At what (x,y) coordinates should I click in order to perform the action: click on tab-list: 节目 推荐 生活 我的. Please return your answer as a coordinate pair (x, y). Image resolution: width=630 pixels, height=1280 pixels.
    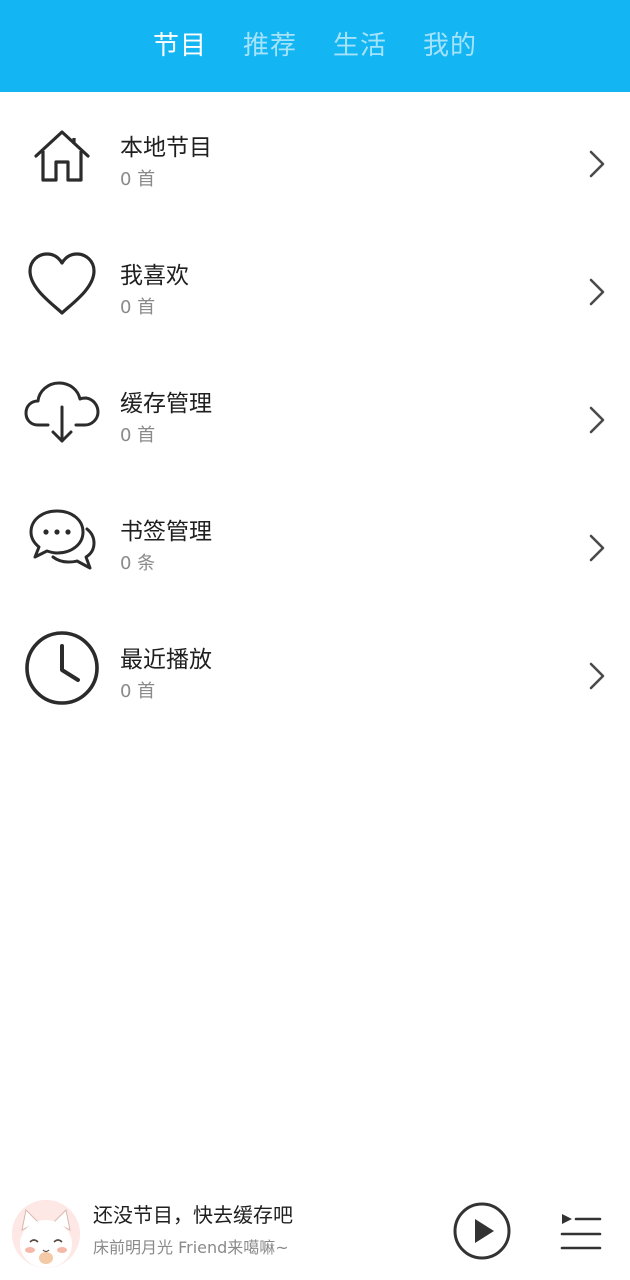
    Looking at the image, I should click on (315, 46).